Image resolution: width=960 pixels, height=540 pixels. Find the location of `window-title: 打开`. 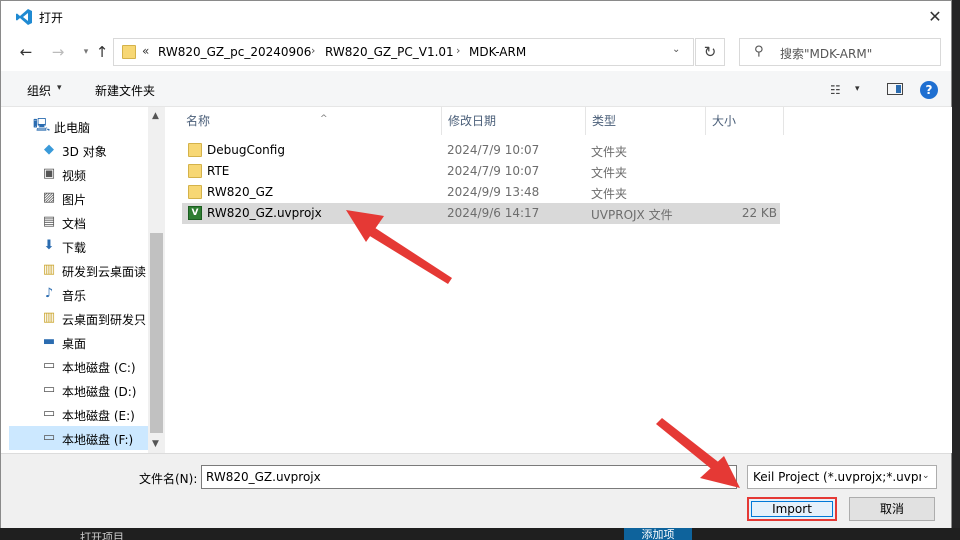

window-title: 打开 is located at coordinates (51, 18).